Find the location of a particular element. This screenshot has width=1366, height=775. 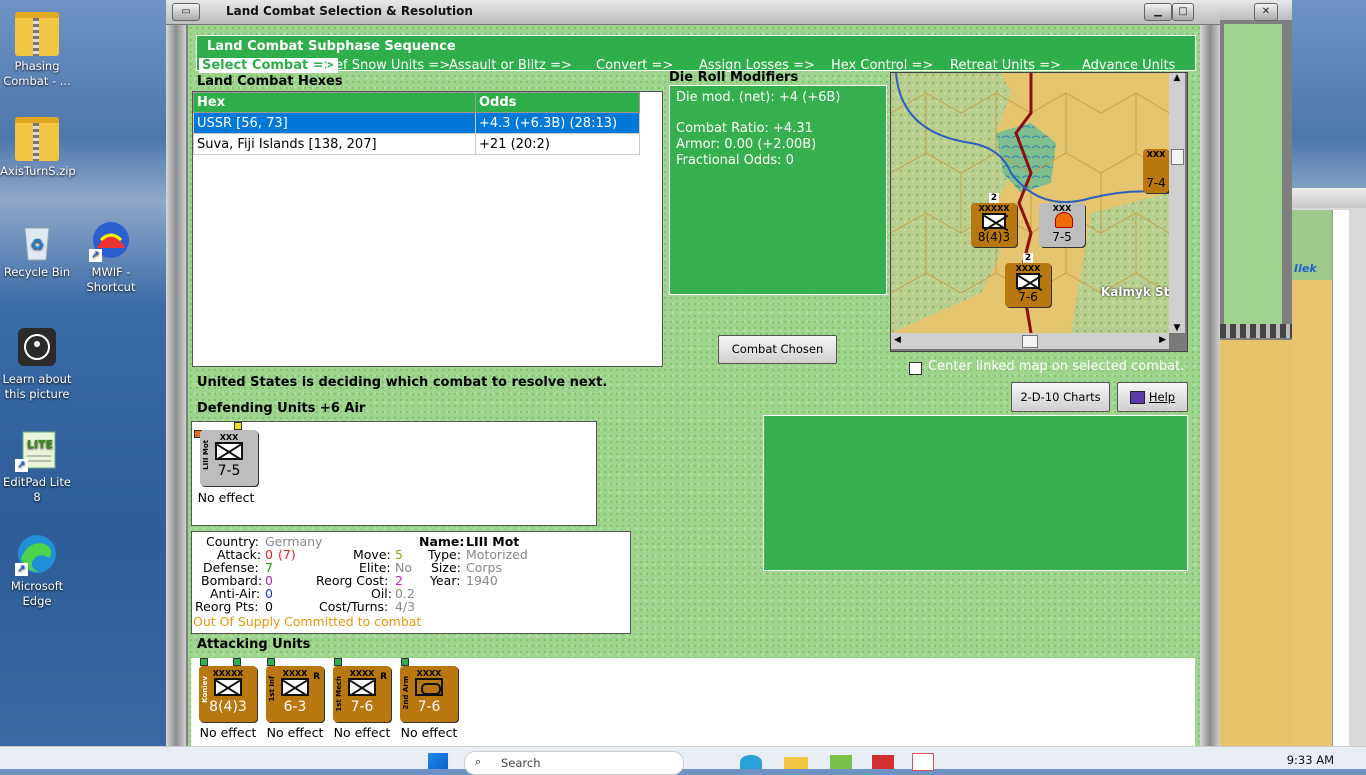

desktop-icon-editpad: LITE ↗ EditPad Lite 8 is located at coordinates (37, 466).